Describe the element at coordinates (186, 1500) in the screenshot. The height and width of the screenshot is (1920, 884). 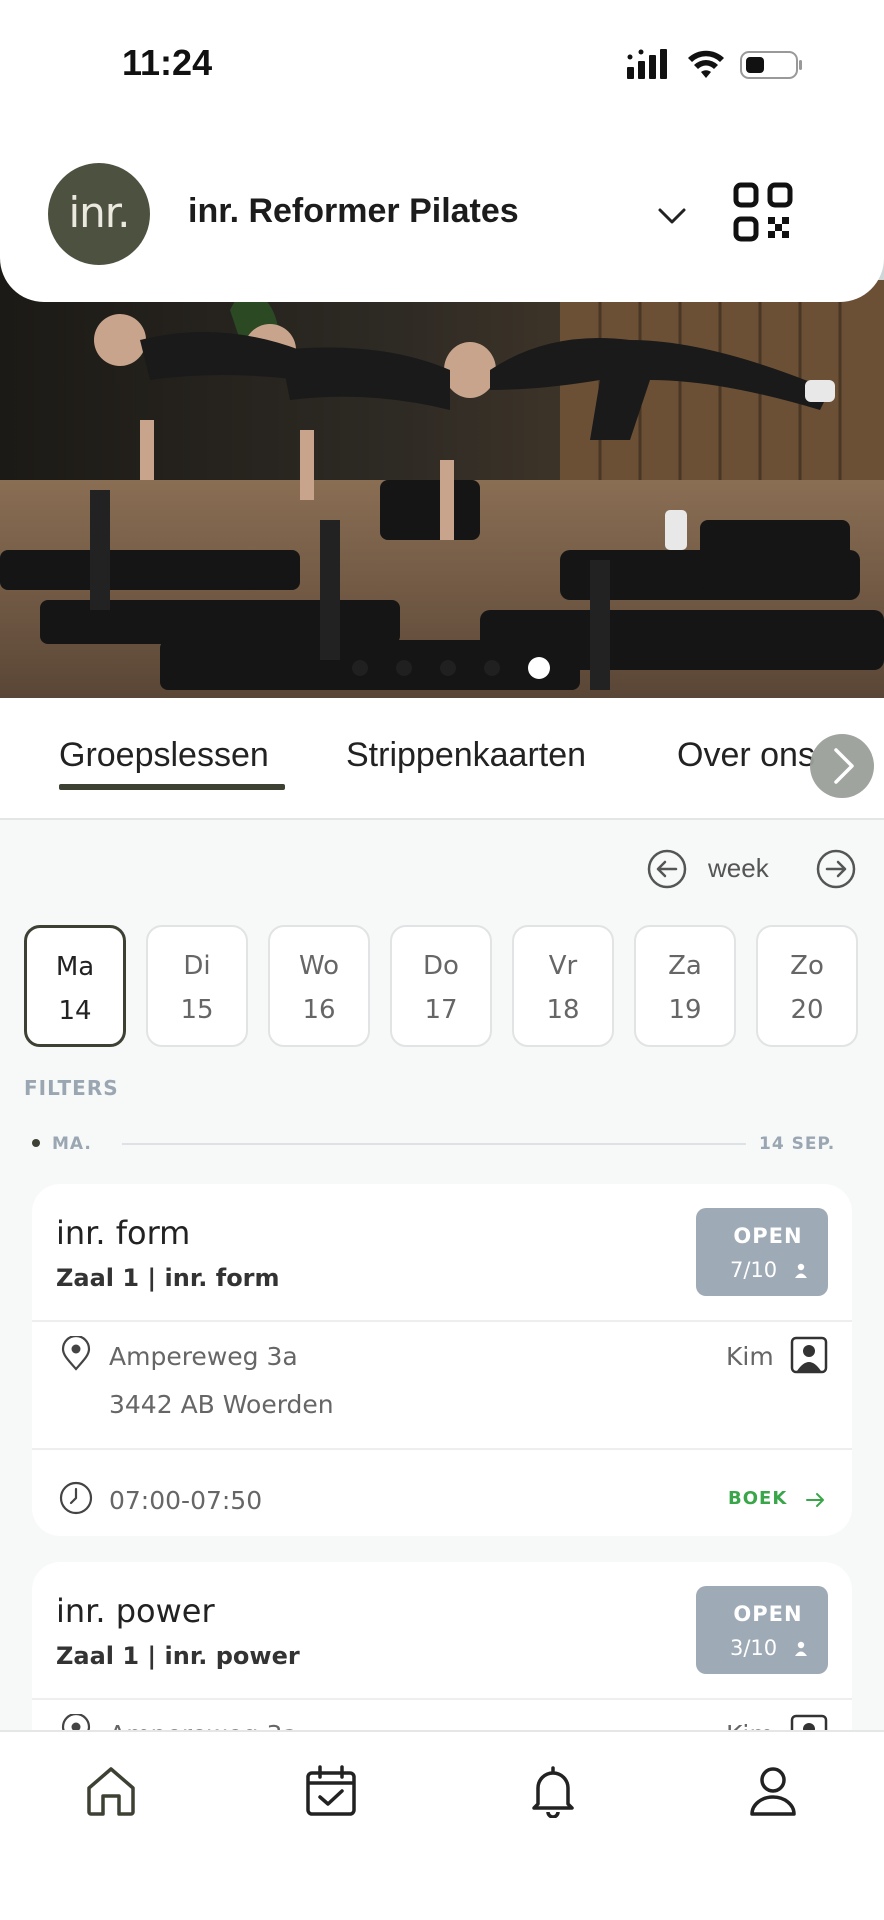
I see `class-time: 07:00-07:50` at that location.